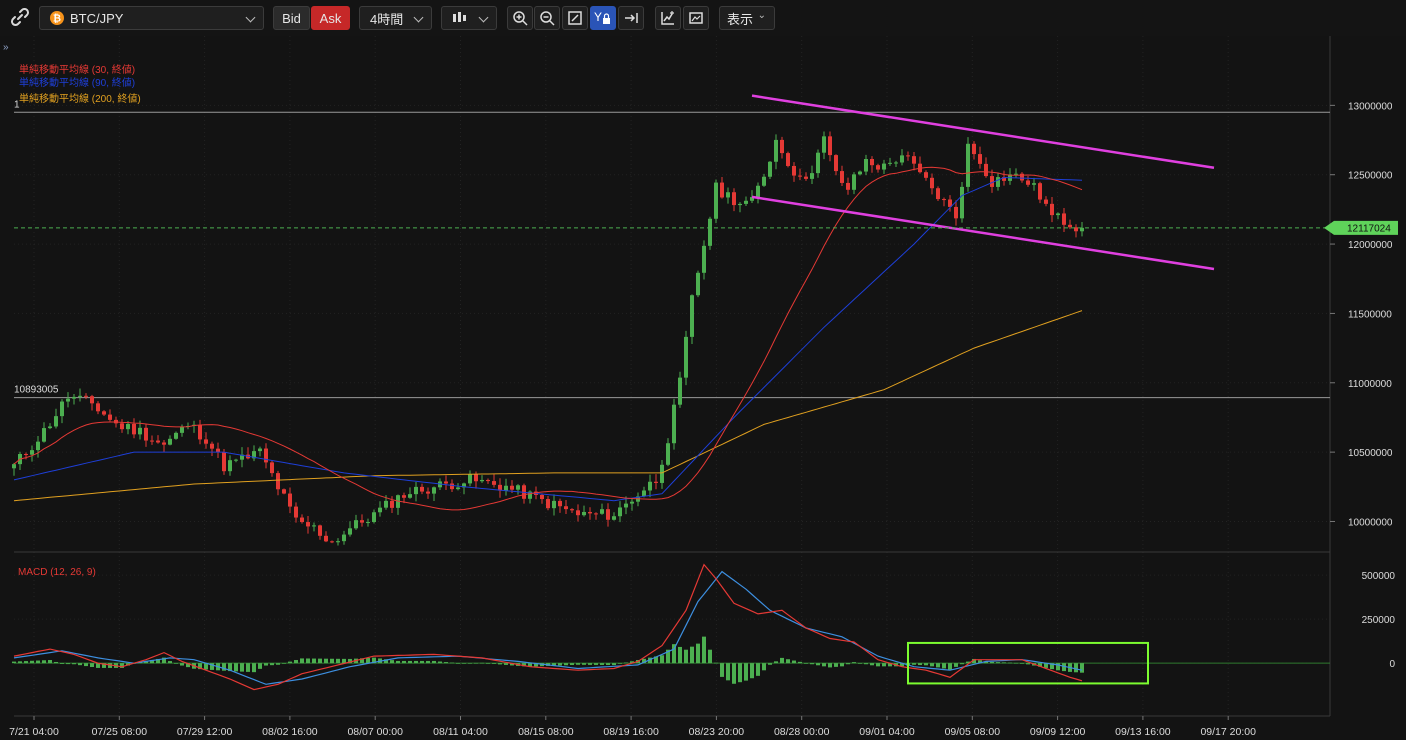  I want to click on link-icon, so click(20, 18).